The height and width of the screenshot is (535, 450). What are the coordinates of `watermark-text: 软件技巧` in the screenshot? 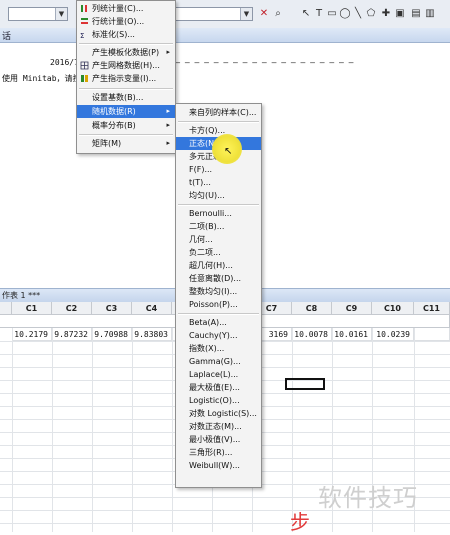 It's located at (368, 498).